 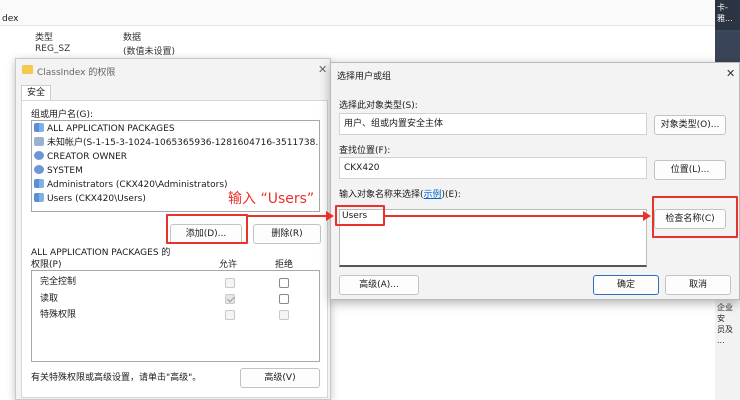 What do you see at coordinates (176, 171) in the screenshot?
I see `list-item: SYSTEM` at bounding box center [176, 171].